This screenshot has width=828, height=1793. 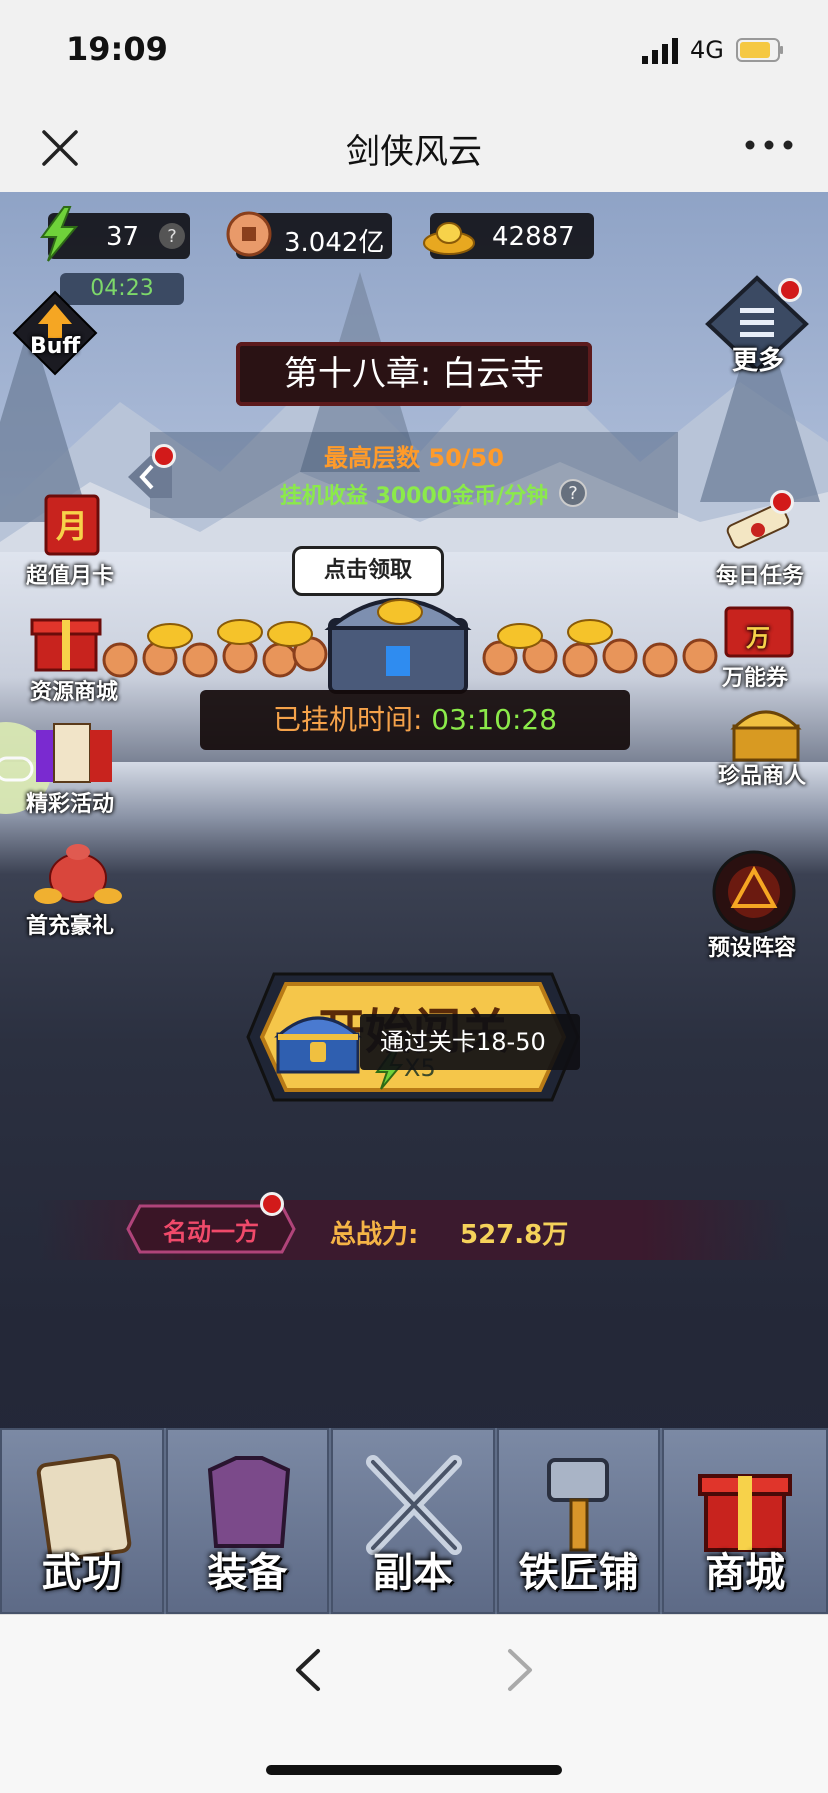 I want to click on first-recharge-button: 首充豪礼, so click(x=85, y=890).